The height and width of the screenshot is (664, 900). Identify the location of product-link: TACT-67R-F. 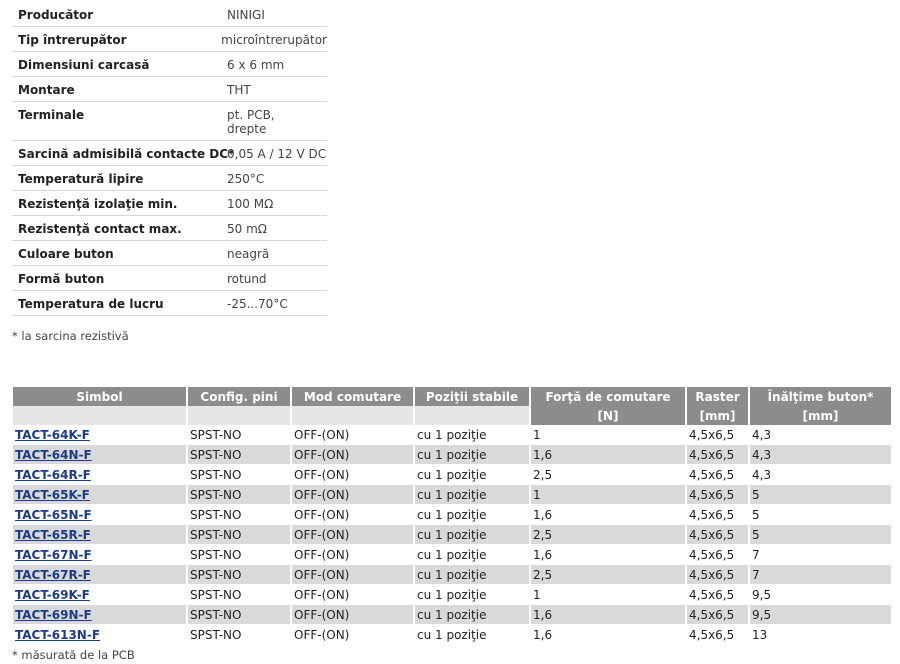
(53, 575).